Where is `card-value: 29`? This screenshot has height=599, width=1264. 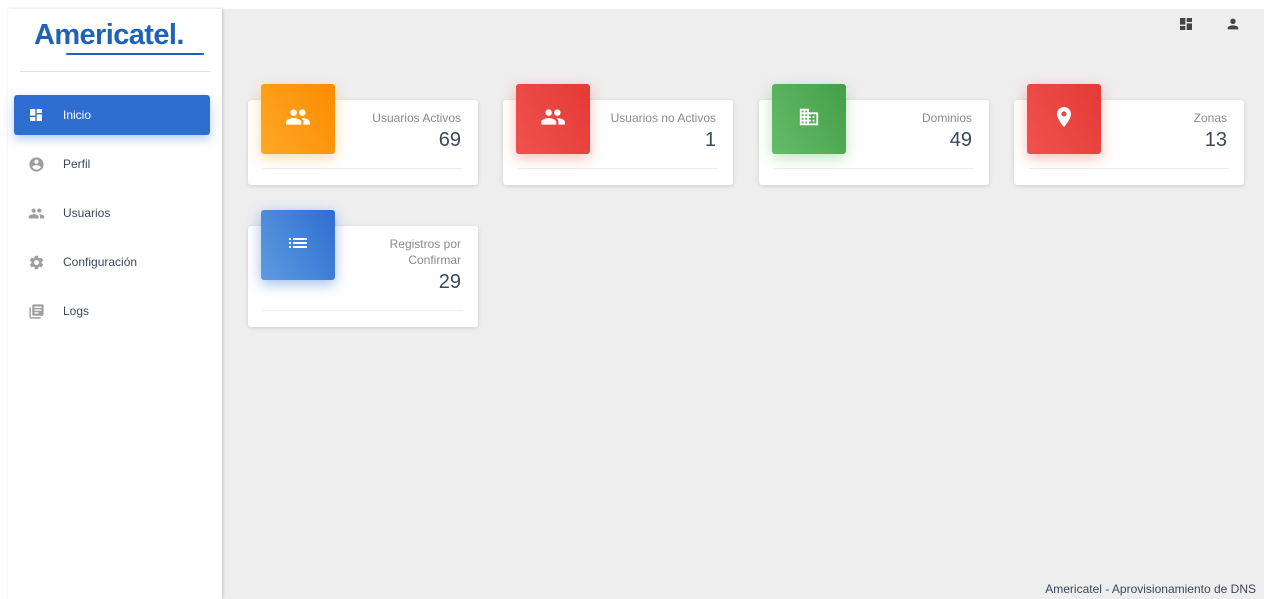 card-value: 29 is located at coordinates (449, 282).